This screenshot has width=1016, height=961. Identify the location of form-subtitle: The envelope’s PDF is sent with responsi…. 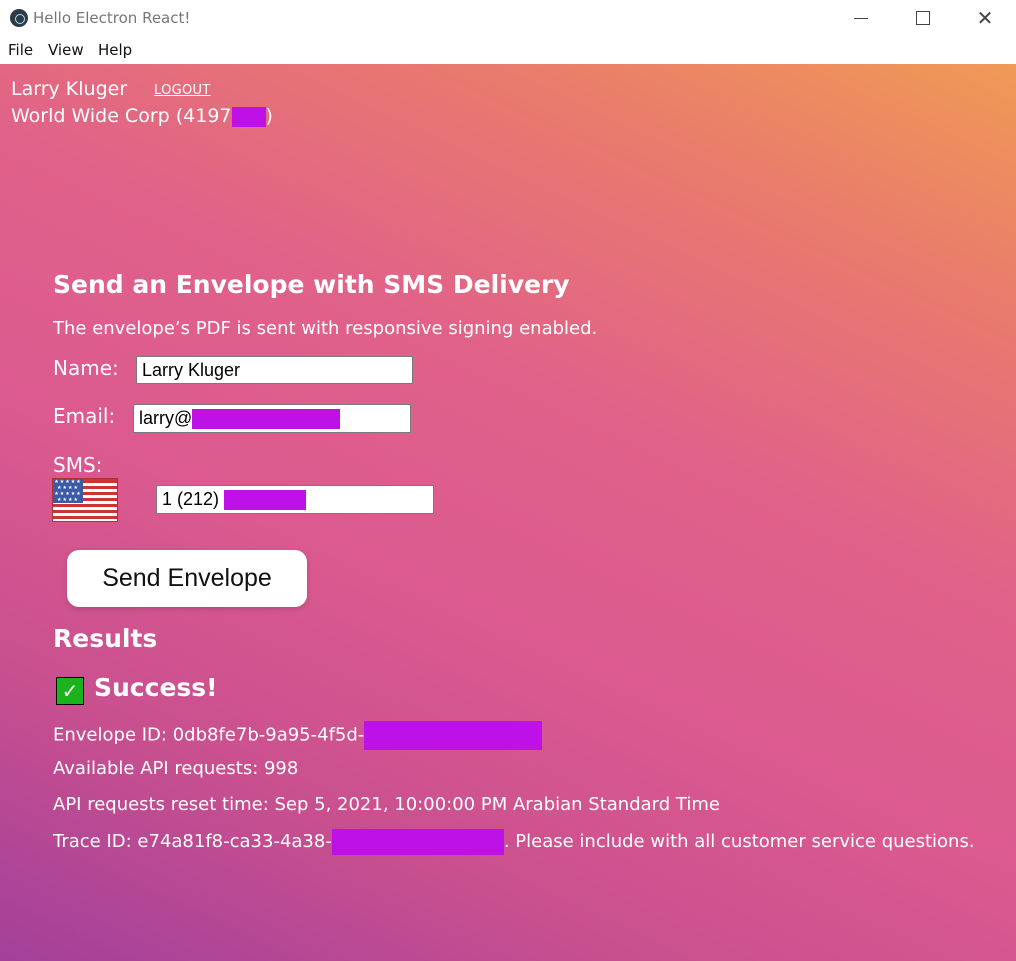
(325, 328).